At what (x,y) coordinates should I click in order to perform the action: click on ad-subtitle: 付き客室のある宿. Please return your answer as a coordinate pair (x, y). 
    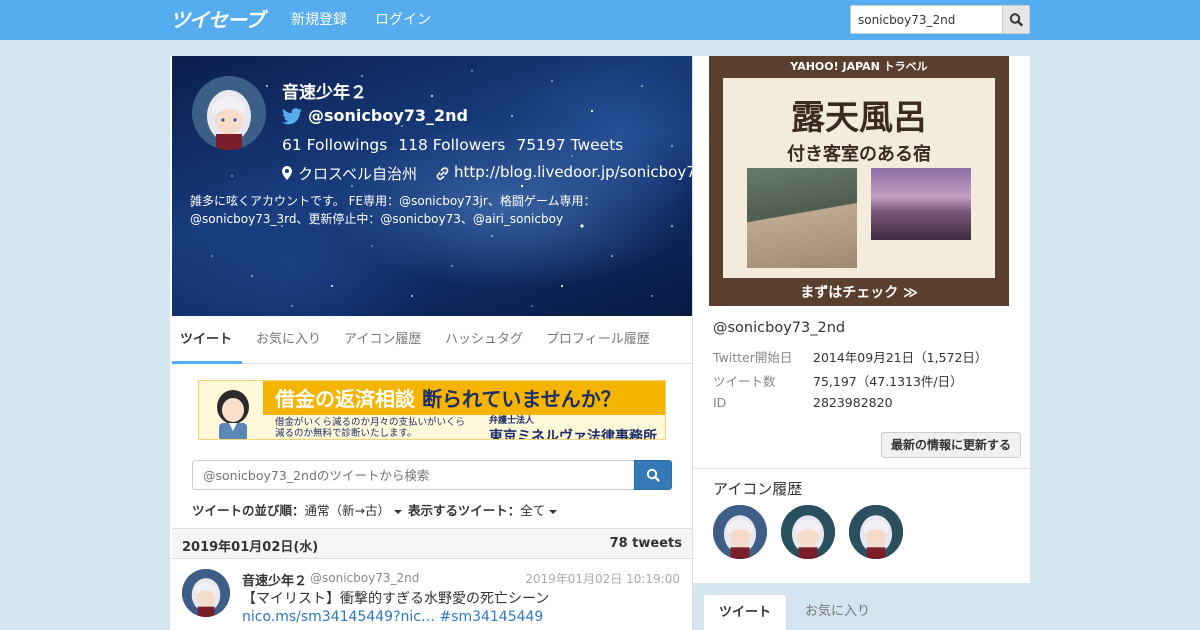
    Looking at the image, I should click on (859, 154).